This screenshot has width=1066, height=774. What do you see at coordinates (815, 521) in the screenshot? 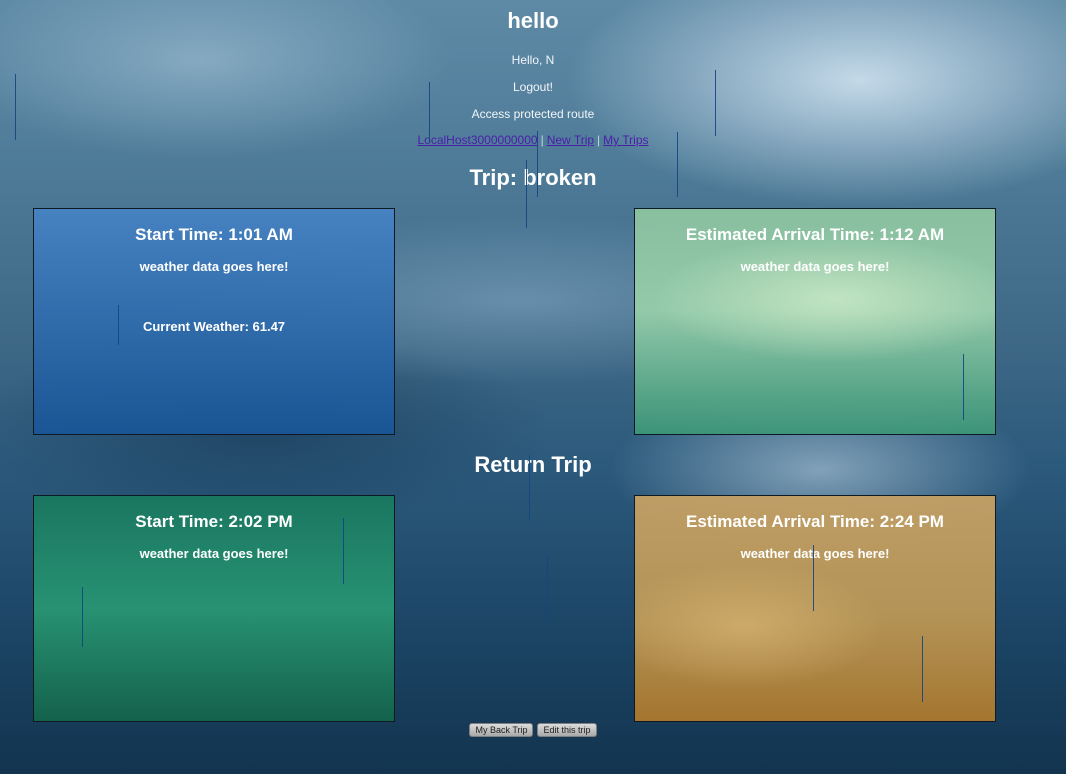
I see `return-arrival-time: Estimated Arrival Time: 2:24 PM` at bounding box center [815, 521].